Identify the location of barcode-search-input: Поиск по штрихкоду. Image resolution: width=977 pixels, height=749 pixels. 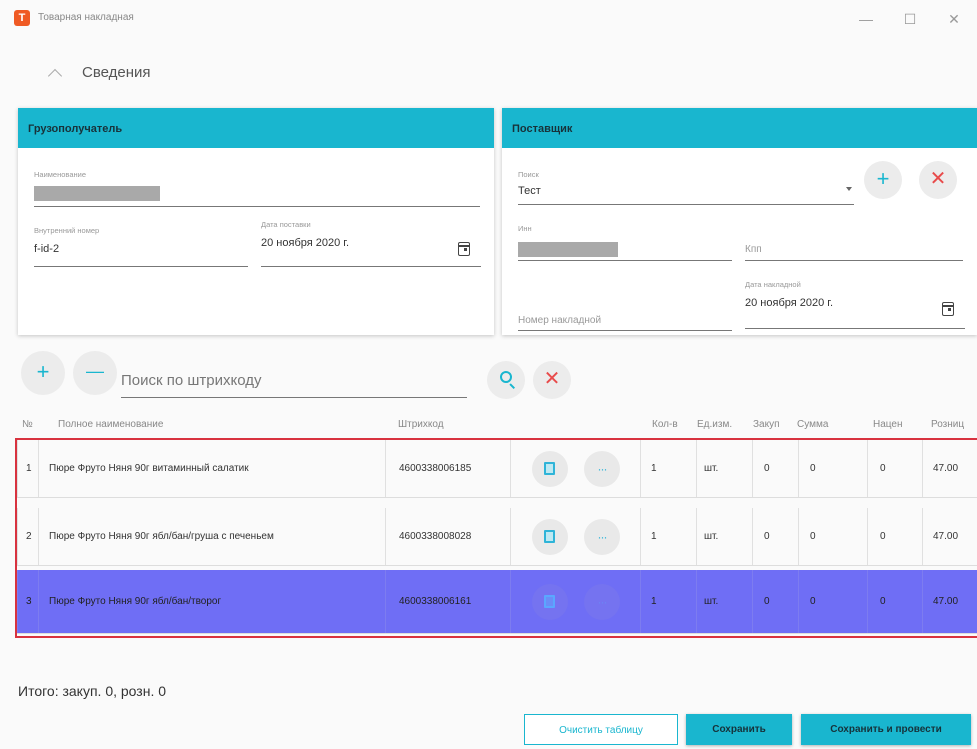
(294, 382).